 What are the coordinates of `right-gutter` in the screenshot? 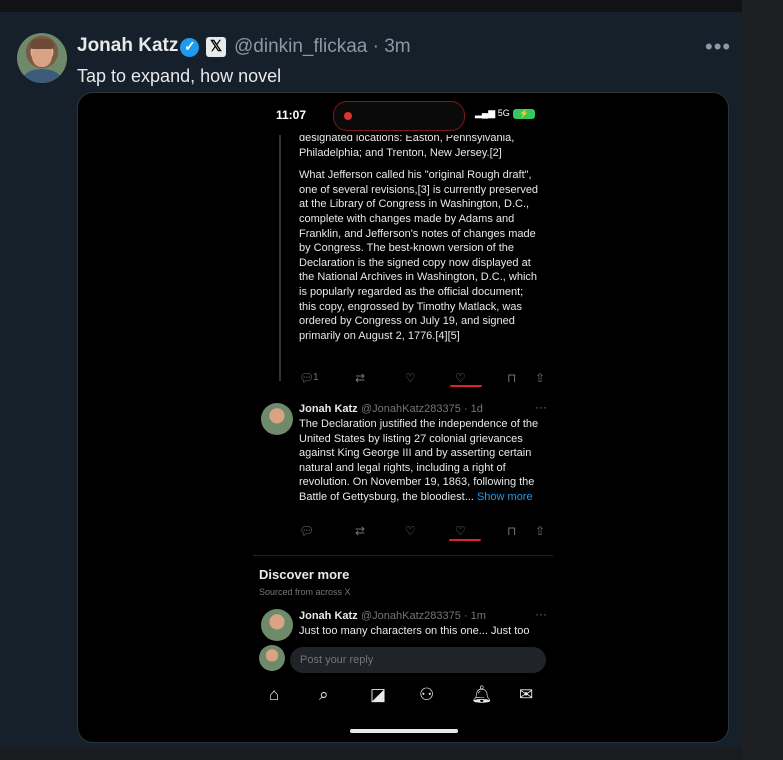 It's located at (762, 380).